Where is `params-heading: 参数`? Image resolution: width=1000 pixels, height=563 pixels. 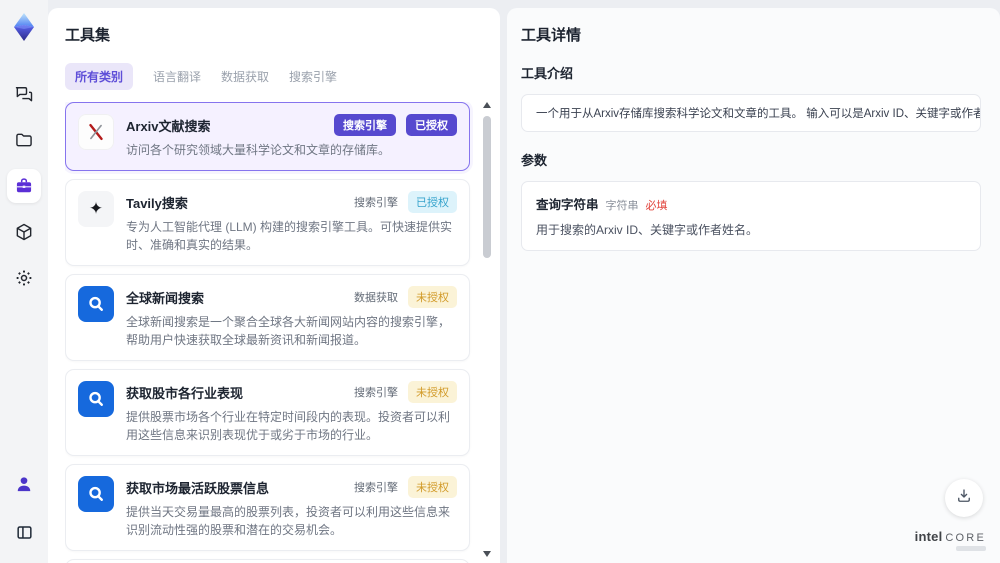 params-heading: 参数 is located at coordinates (534, 160).